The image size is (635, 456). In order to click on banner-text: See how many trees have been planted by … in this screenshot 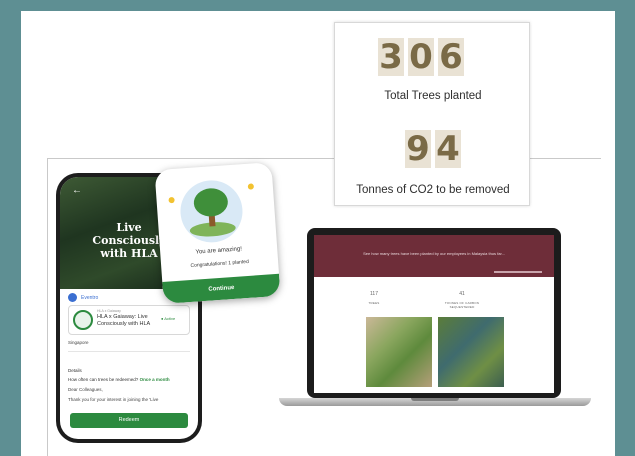, I will do `click(434, 253)`.